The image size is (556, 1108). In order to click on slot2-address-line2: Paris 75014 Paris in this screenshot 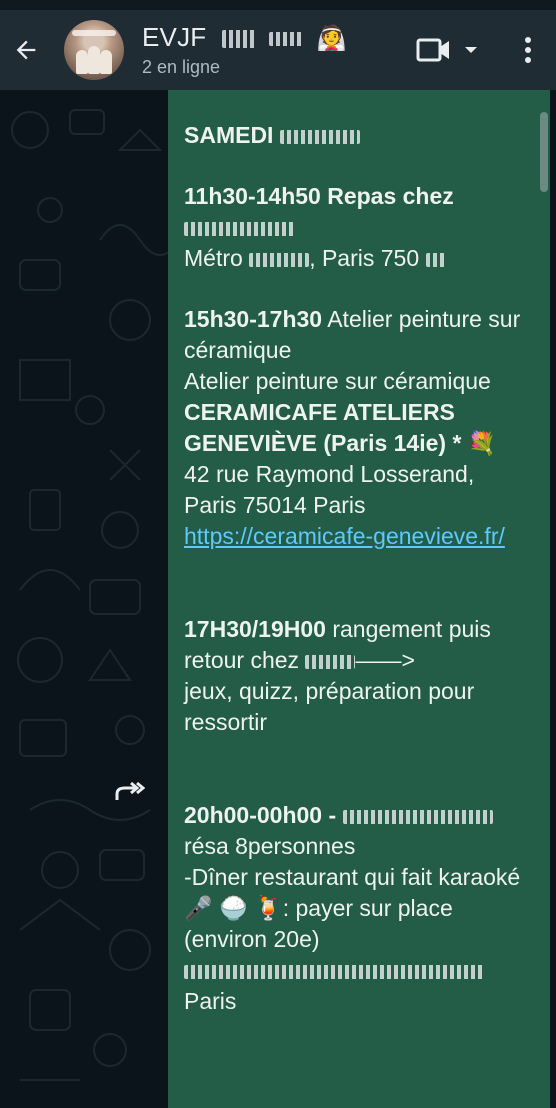, I will do `click(275, 505)`.